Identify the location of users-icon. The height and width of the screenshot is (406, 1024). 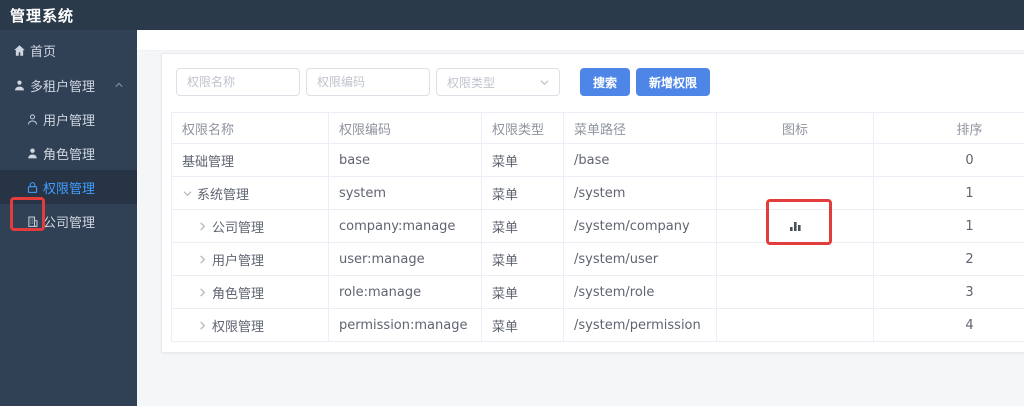
(19, 85).